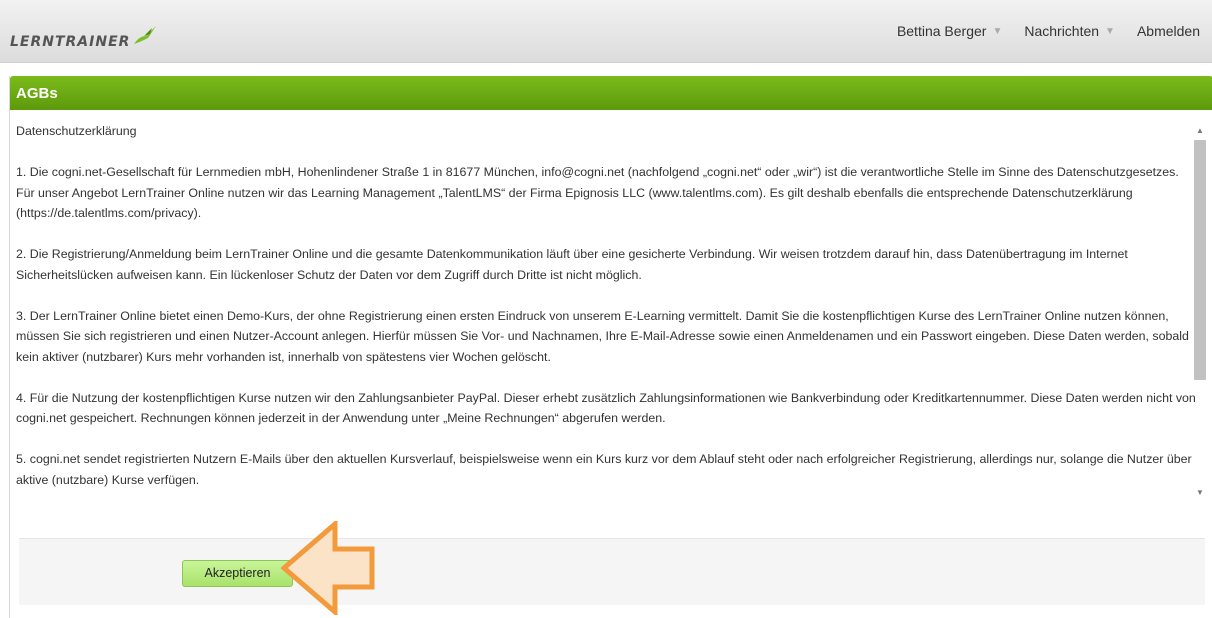  I want to click on panel-footer: Akzeptieren, so click(612, 571).